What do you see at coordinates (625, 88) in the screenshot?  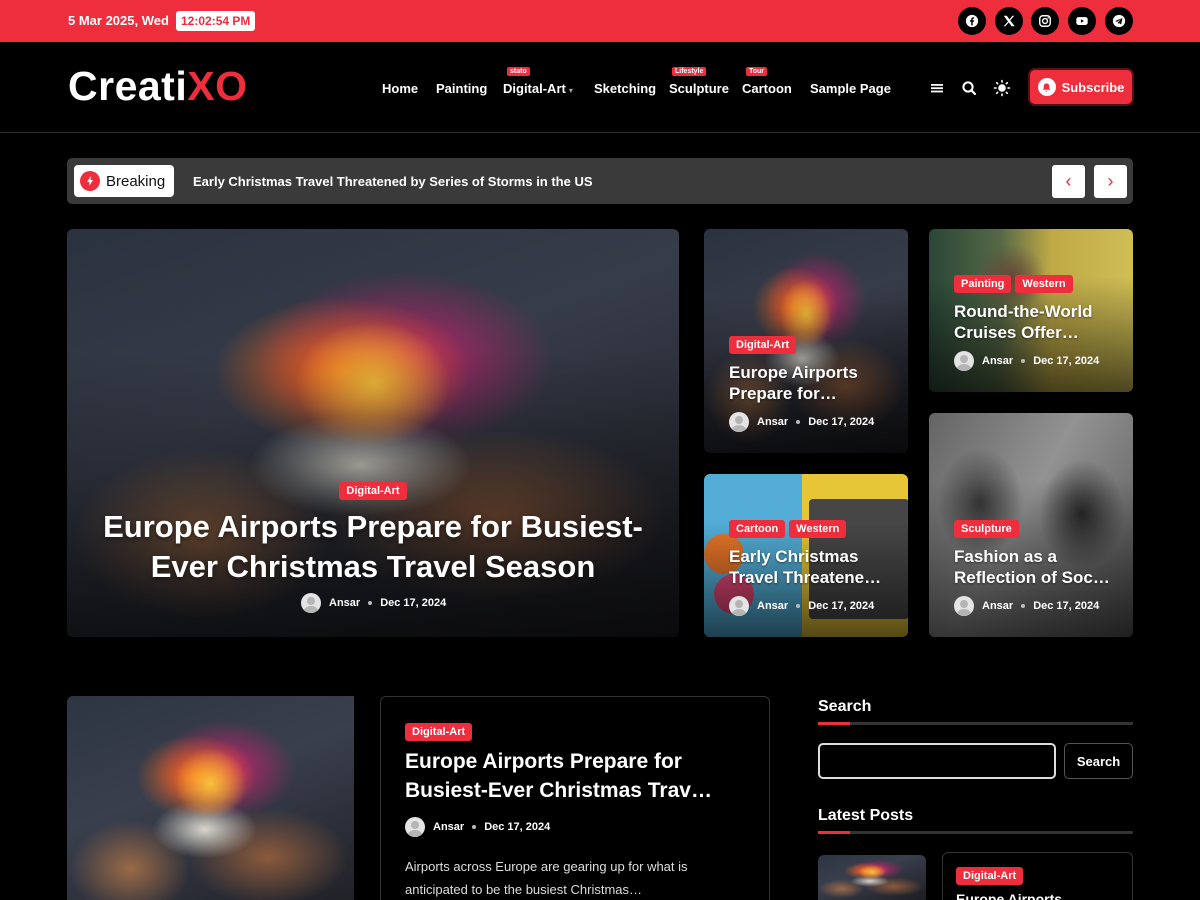 I see `nav-sketching: Sketching` at bounding box center [625, 88].